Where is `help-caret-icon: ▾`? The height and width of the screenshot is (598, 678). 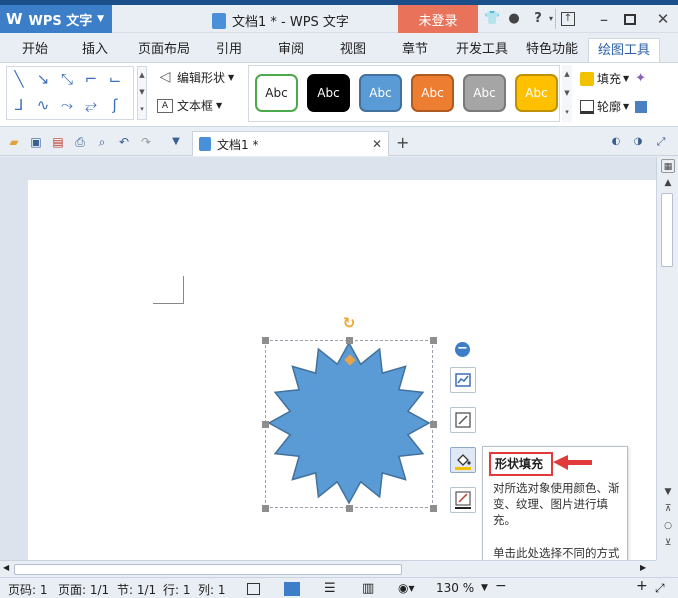
help-caret-icon: ▾ is located at coordinates (551, 19).